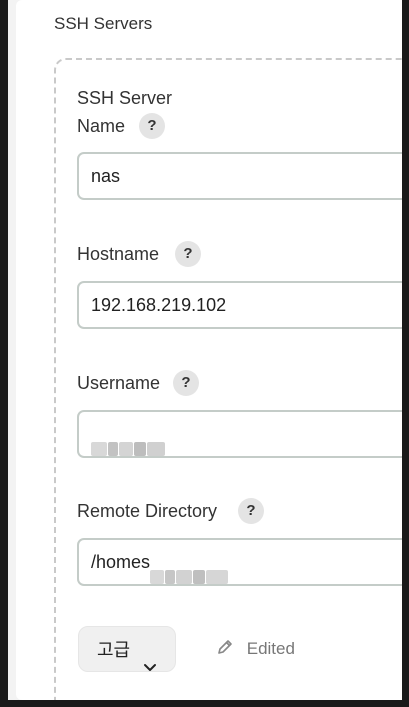 The width and height of the screenshot is (409, 707). I want to click on redacted-username, so click(128, 442).